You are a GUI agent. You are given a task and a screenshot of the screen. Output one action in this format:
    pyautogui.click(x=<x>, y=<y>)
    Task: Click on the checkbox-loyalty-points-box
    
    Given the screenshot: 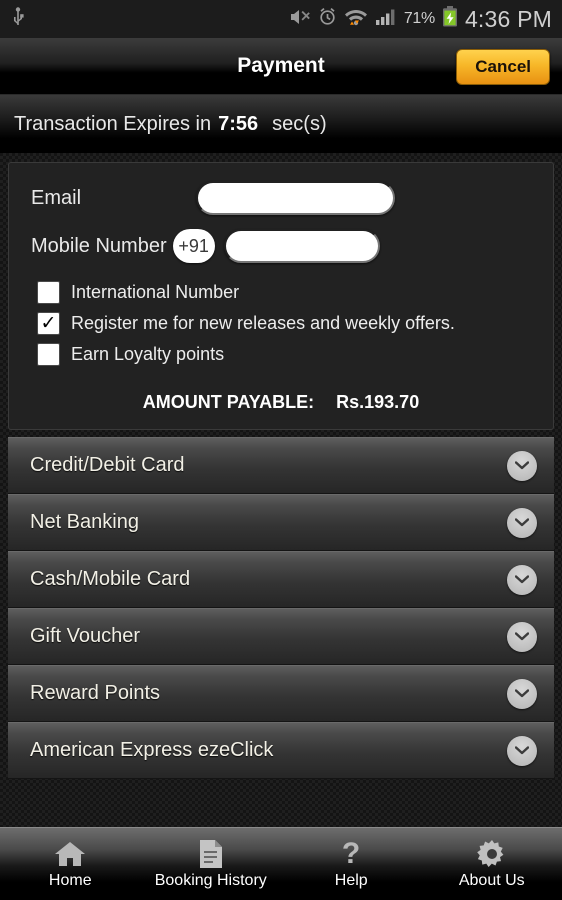 What is the action you would take?
    pyautogui.click(x=48, y=354)
    